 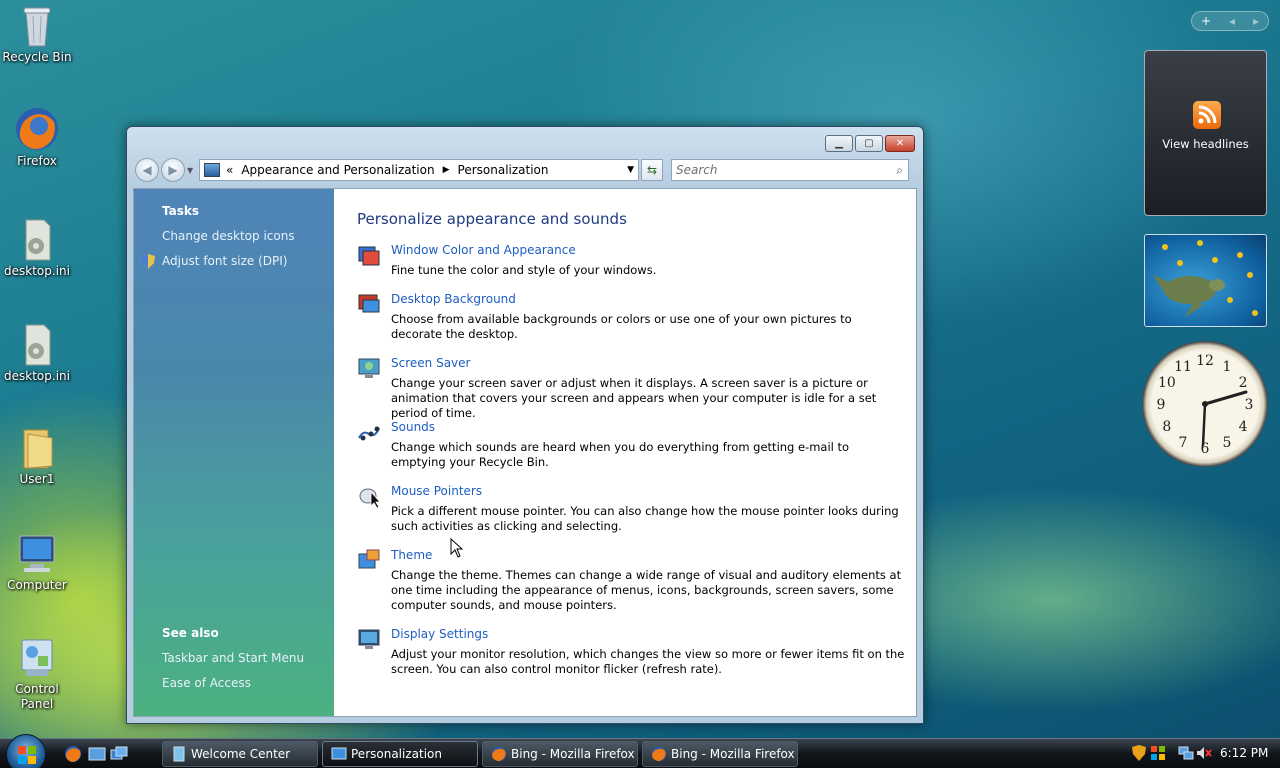 I want to click on taskbar-firefox-1: Bing - Mozilla Firefox, so click(x=560, y=754).